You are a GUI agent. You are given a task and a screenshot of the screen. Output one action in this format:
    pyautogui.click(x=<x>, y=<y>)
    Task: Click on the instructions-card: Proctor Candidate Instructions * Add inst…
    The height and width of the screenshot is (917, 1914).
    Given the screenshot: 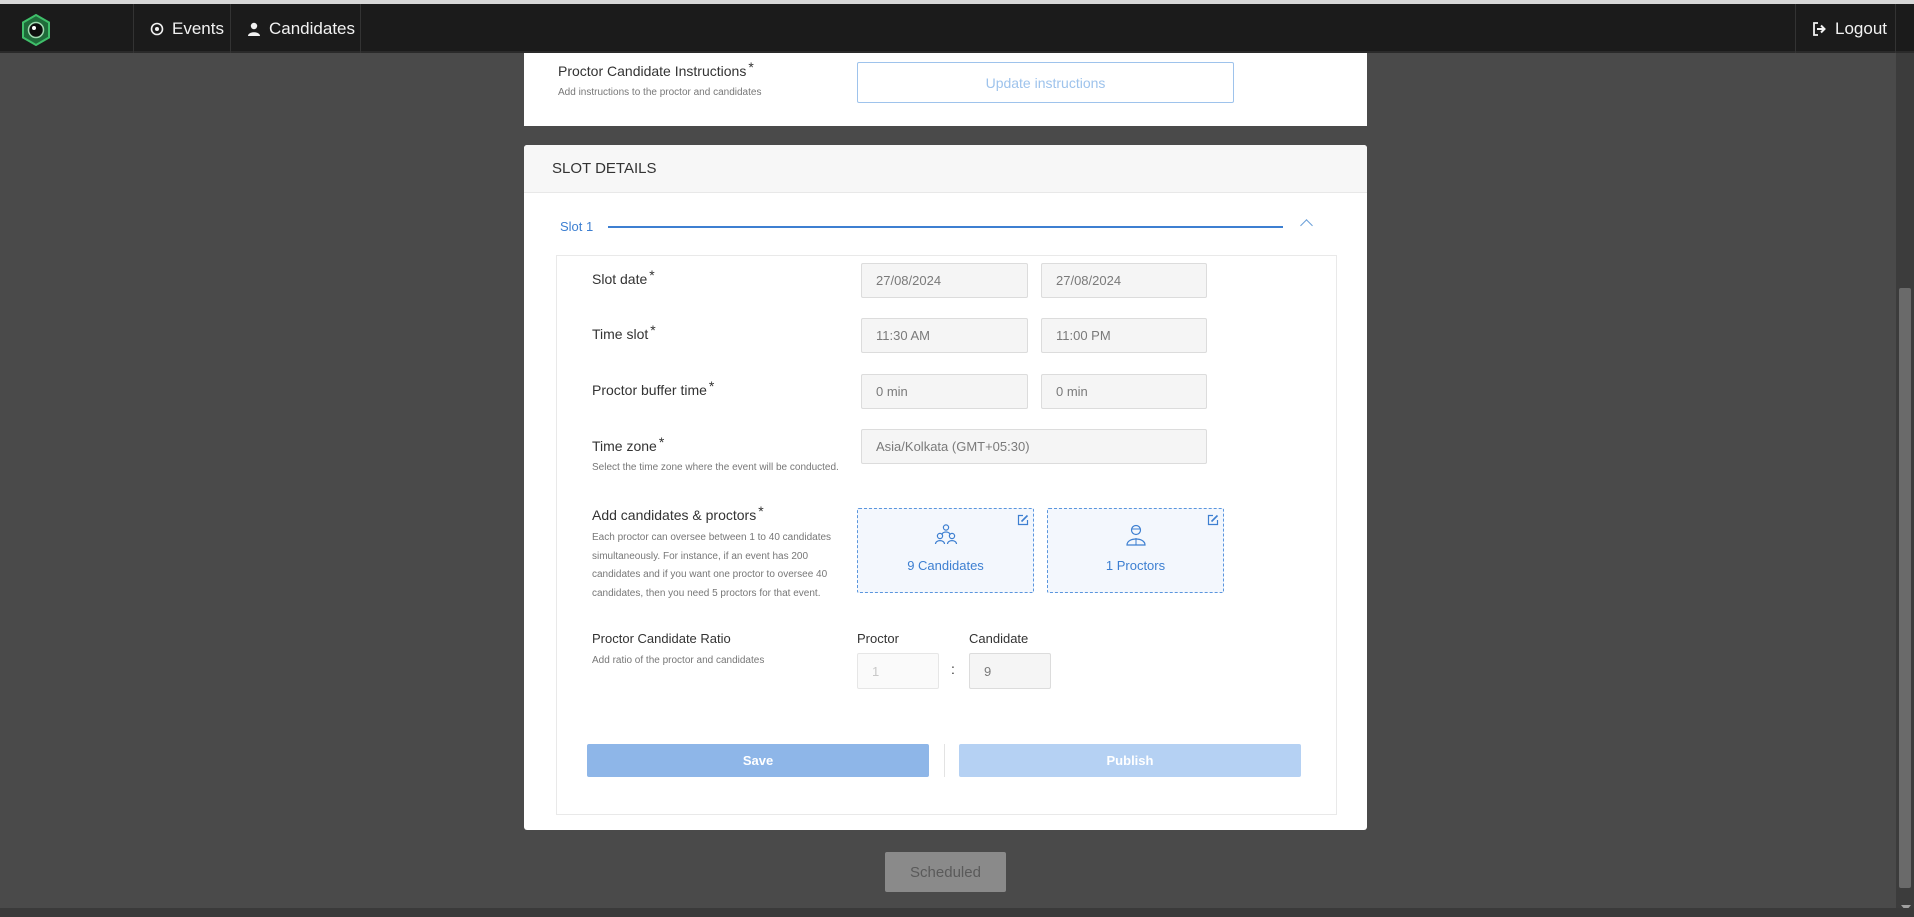 What is the action you would take?
    pyautogui.click(x=945, y=89)
    